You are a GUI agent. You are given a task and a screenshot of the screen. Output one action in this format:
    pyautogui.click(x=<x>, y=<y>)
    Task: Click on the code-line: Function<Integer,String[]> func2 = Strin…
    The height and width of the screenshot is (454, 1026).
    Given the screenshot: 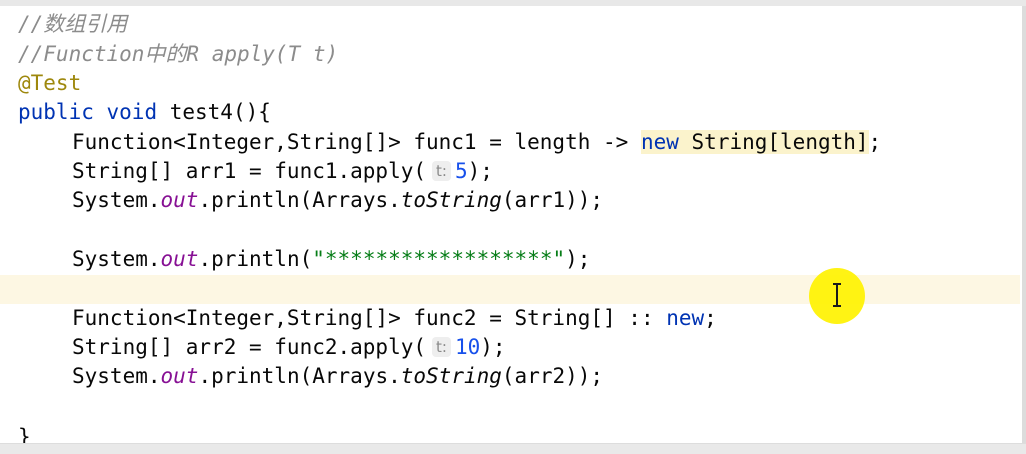 What is the action you would take?
    pyautogui.click(x=510, y=318)
    